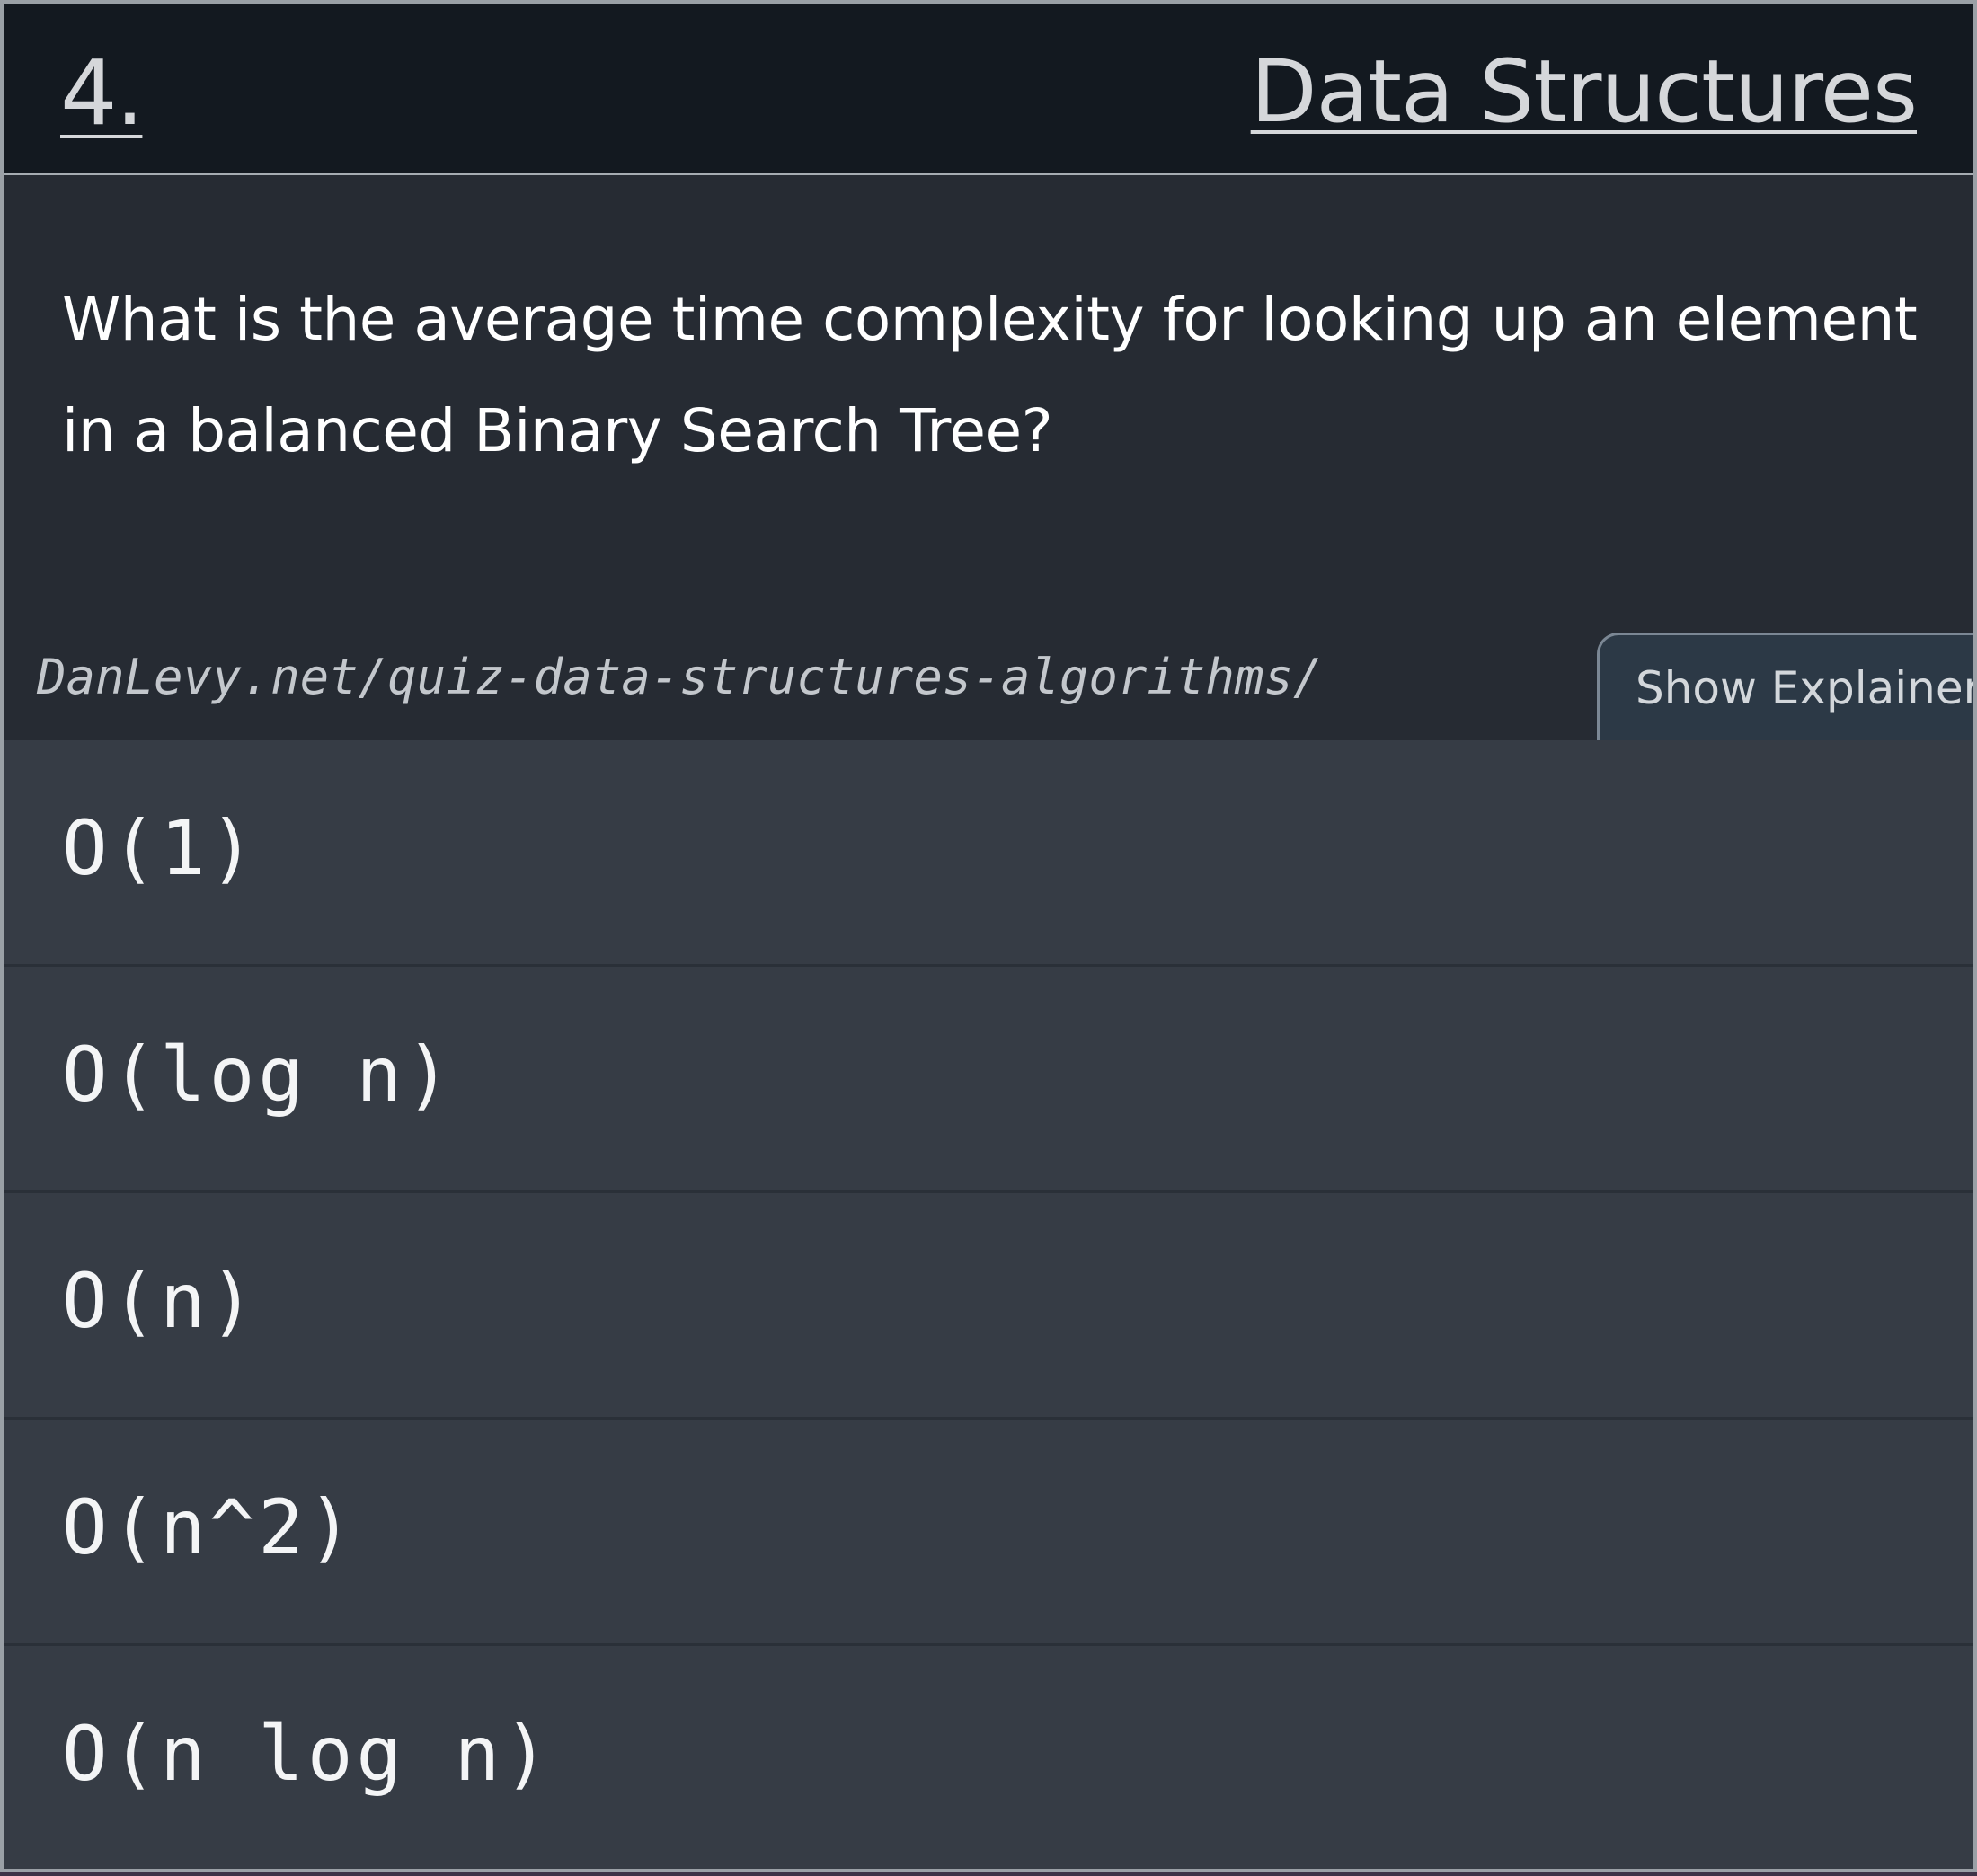 The height and width of the screenshot is (1876, 1977). What do you see at coordinates (259, 1075) in the screenshot?
I see `answer-option-label: O(log n)` at bounding box center [259, 1075].